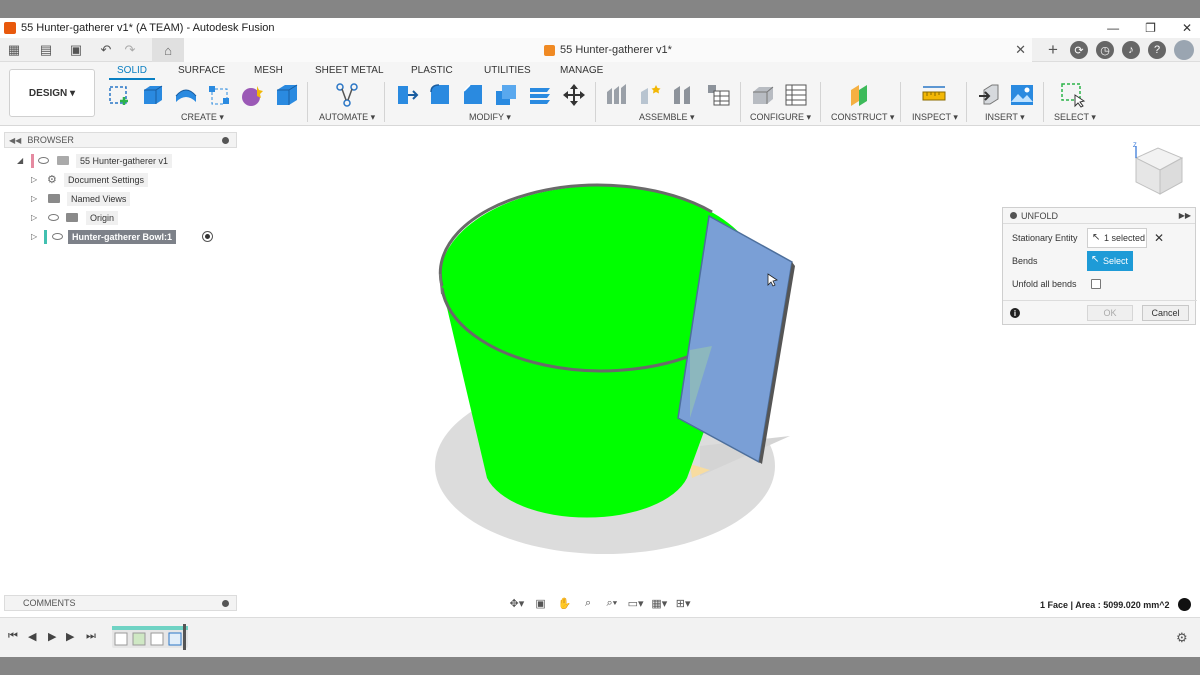  Describe the element at coordinates (13, 636) in the screenshot. I see `go-to-start-icon: ⏮` at that location.